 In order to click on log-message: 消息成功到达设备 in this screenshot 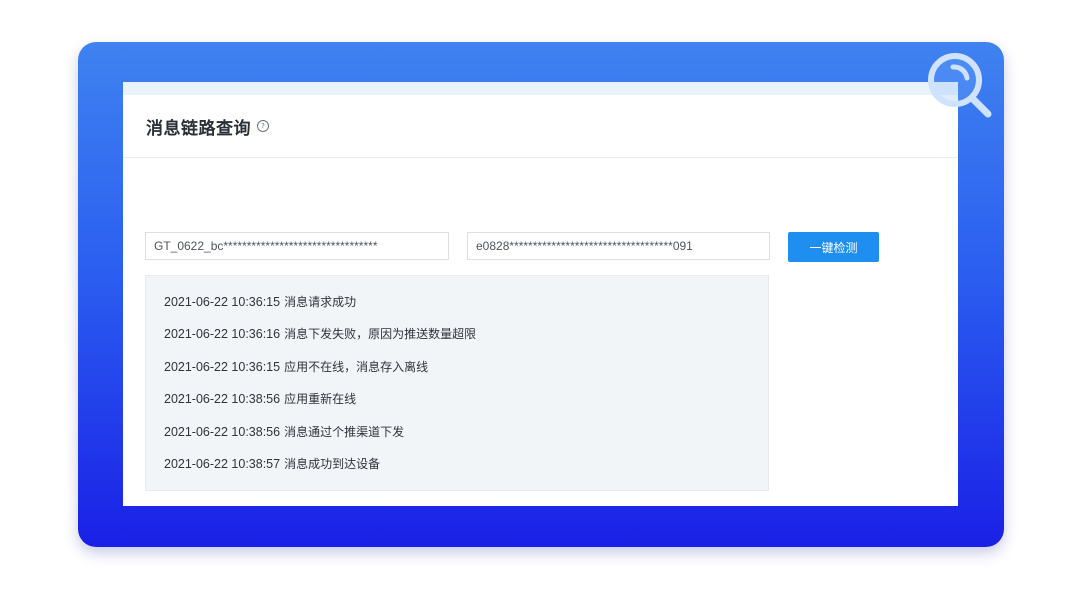, I will do `click(332, 463)`.